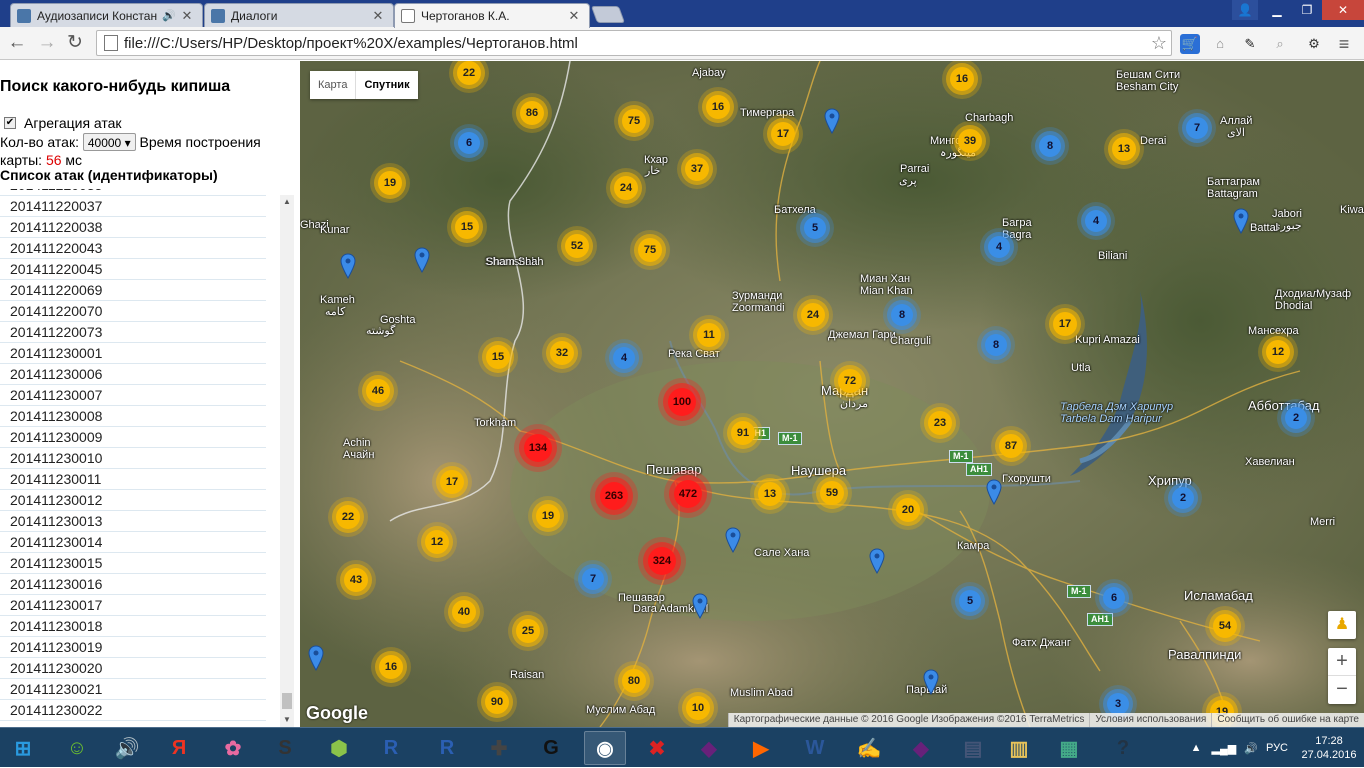 The height and width of the screenshot is (768, 1364). What do you see at coordinates (133, 227) in the screenshot?
I see `attack-list-item: 201411220038` at bounding box center [133, 227].